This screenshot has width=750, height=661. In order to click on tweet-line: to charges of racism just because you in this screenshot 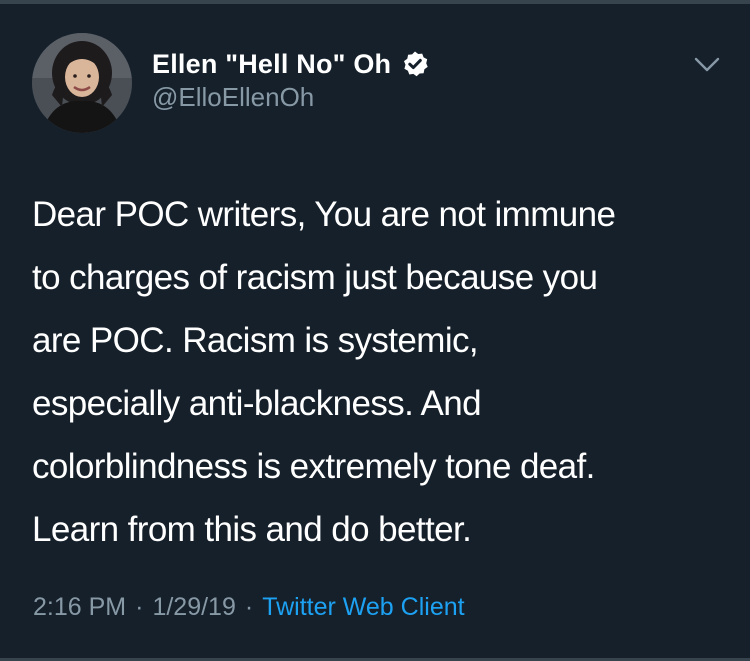, I will do `click(315, 277)`.